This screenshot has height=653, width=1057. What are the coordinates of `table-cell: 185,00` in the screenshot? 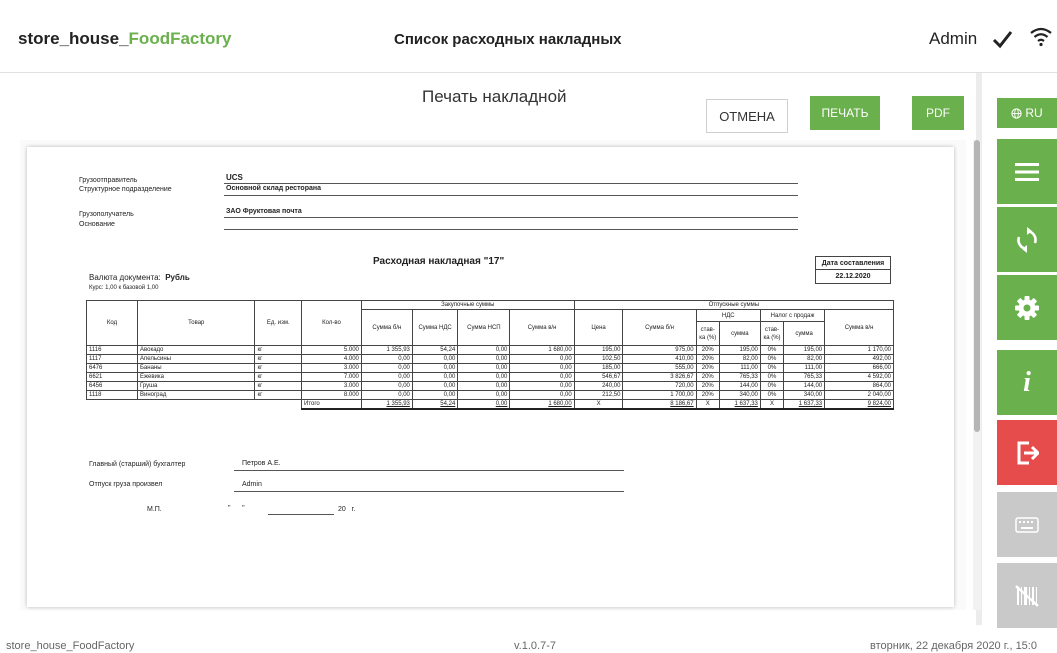 It's located at (598, 368).